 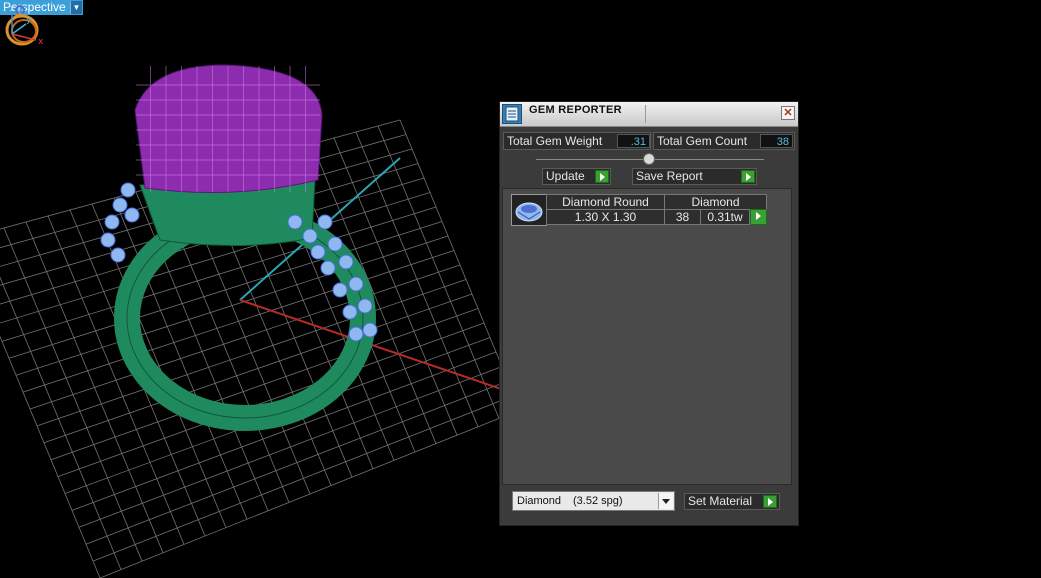 What do you see at coordinates (565, 176) in the screenshot?
I see `update-button-label: Update` at bounding box center [565, 176].